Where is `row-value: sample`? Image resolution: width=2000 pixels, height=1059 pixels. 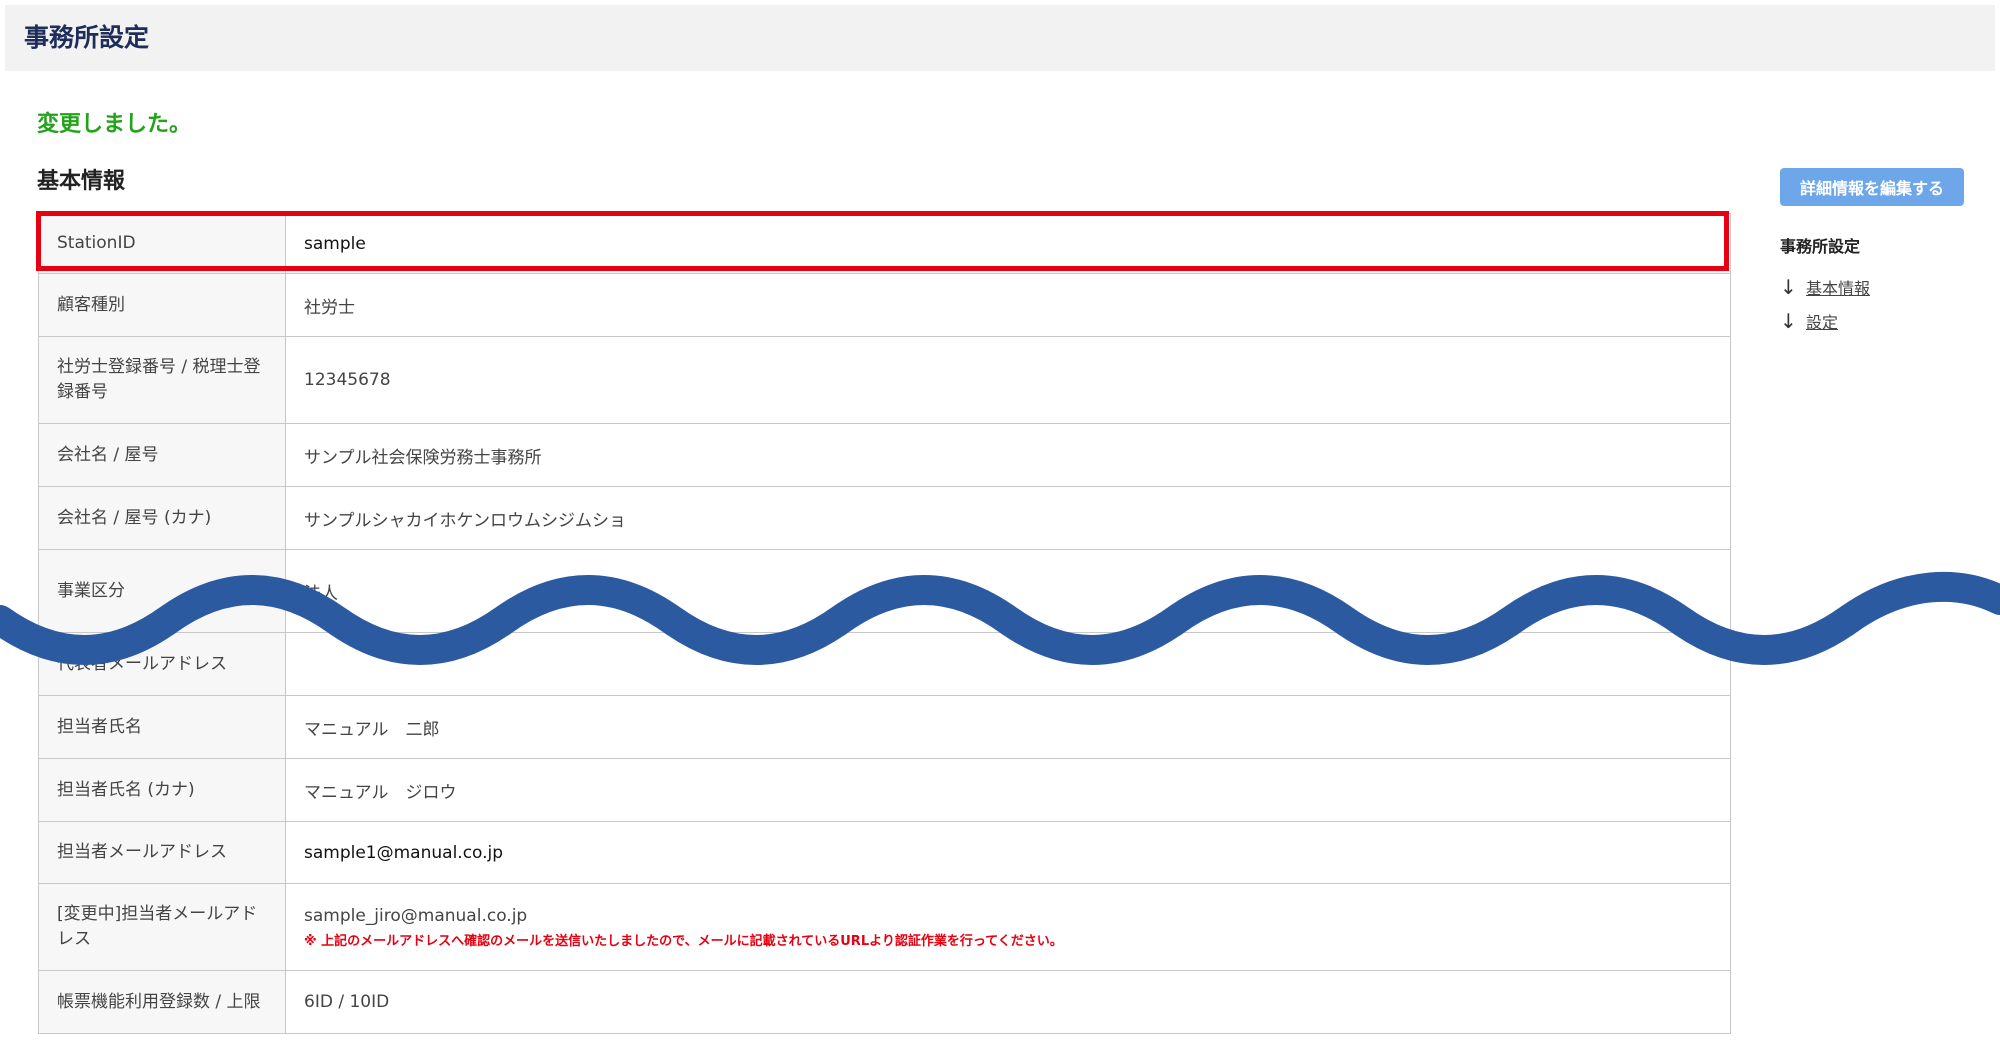
row-value: sample is located at coordinates (1008, 243).